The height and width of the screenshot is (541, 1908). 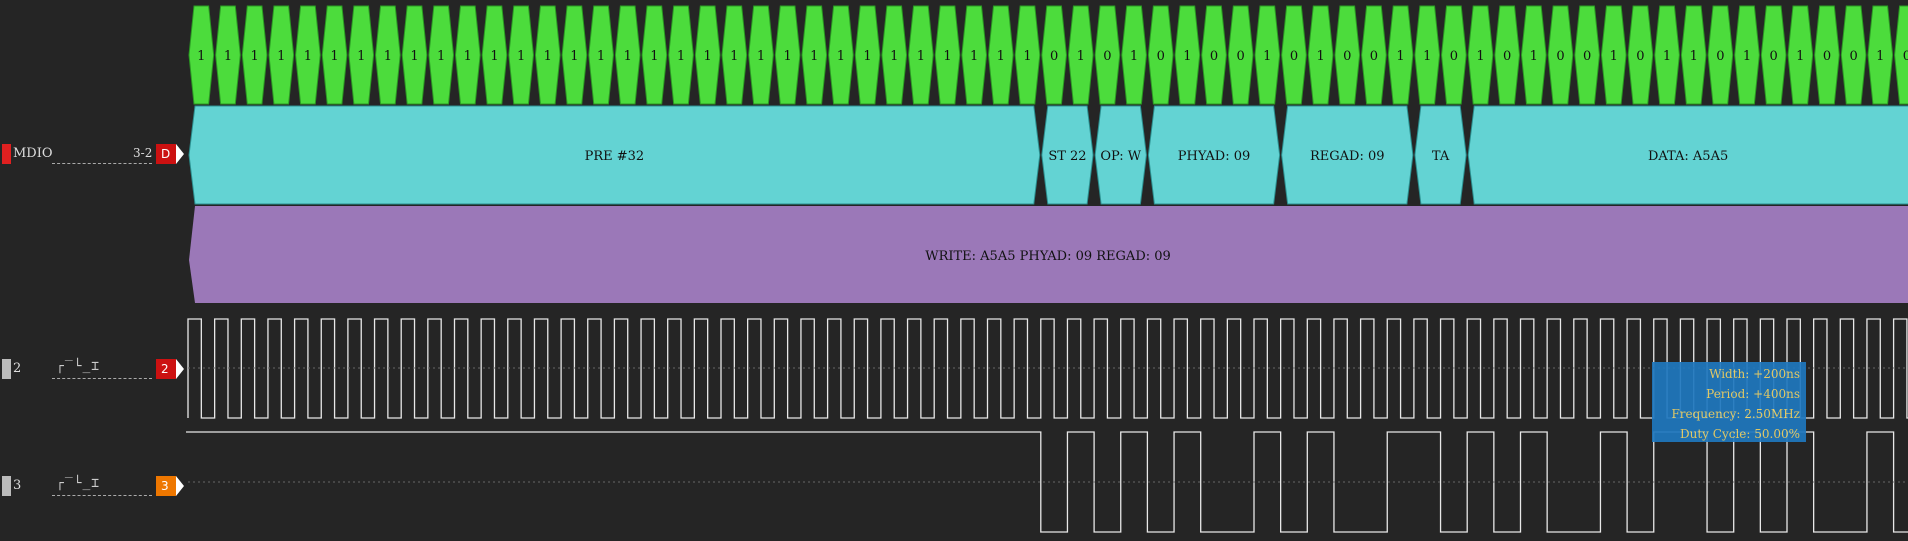 I want to click on decode-field-label: DATA: A5A5, so click(x=1688, y=156).